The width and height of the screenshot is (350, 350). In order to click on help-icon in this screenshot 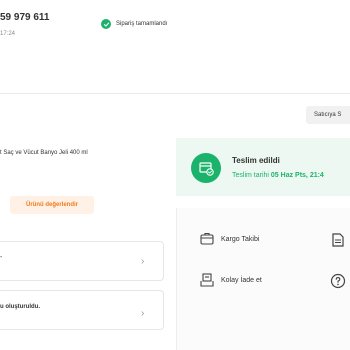, I will do `click(338, 281)`.